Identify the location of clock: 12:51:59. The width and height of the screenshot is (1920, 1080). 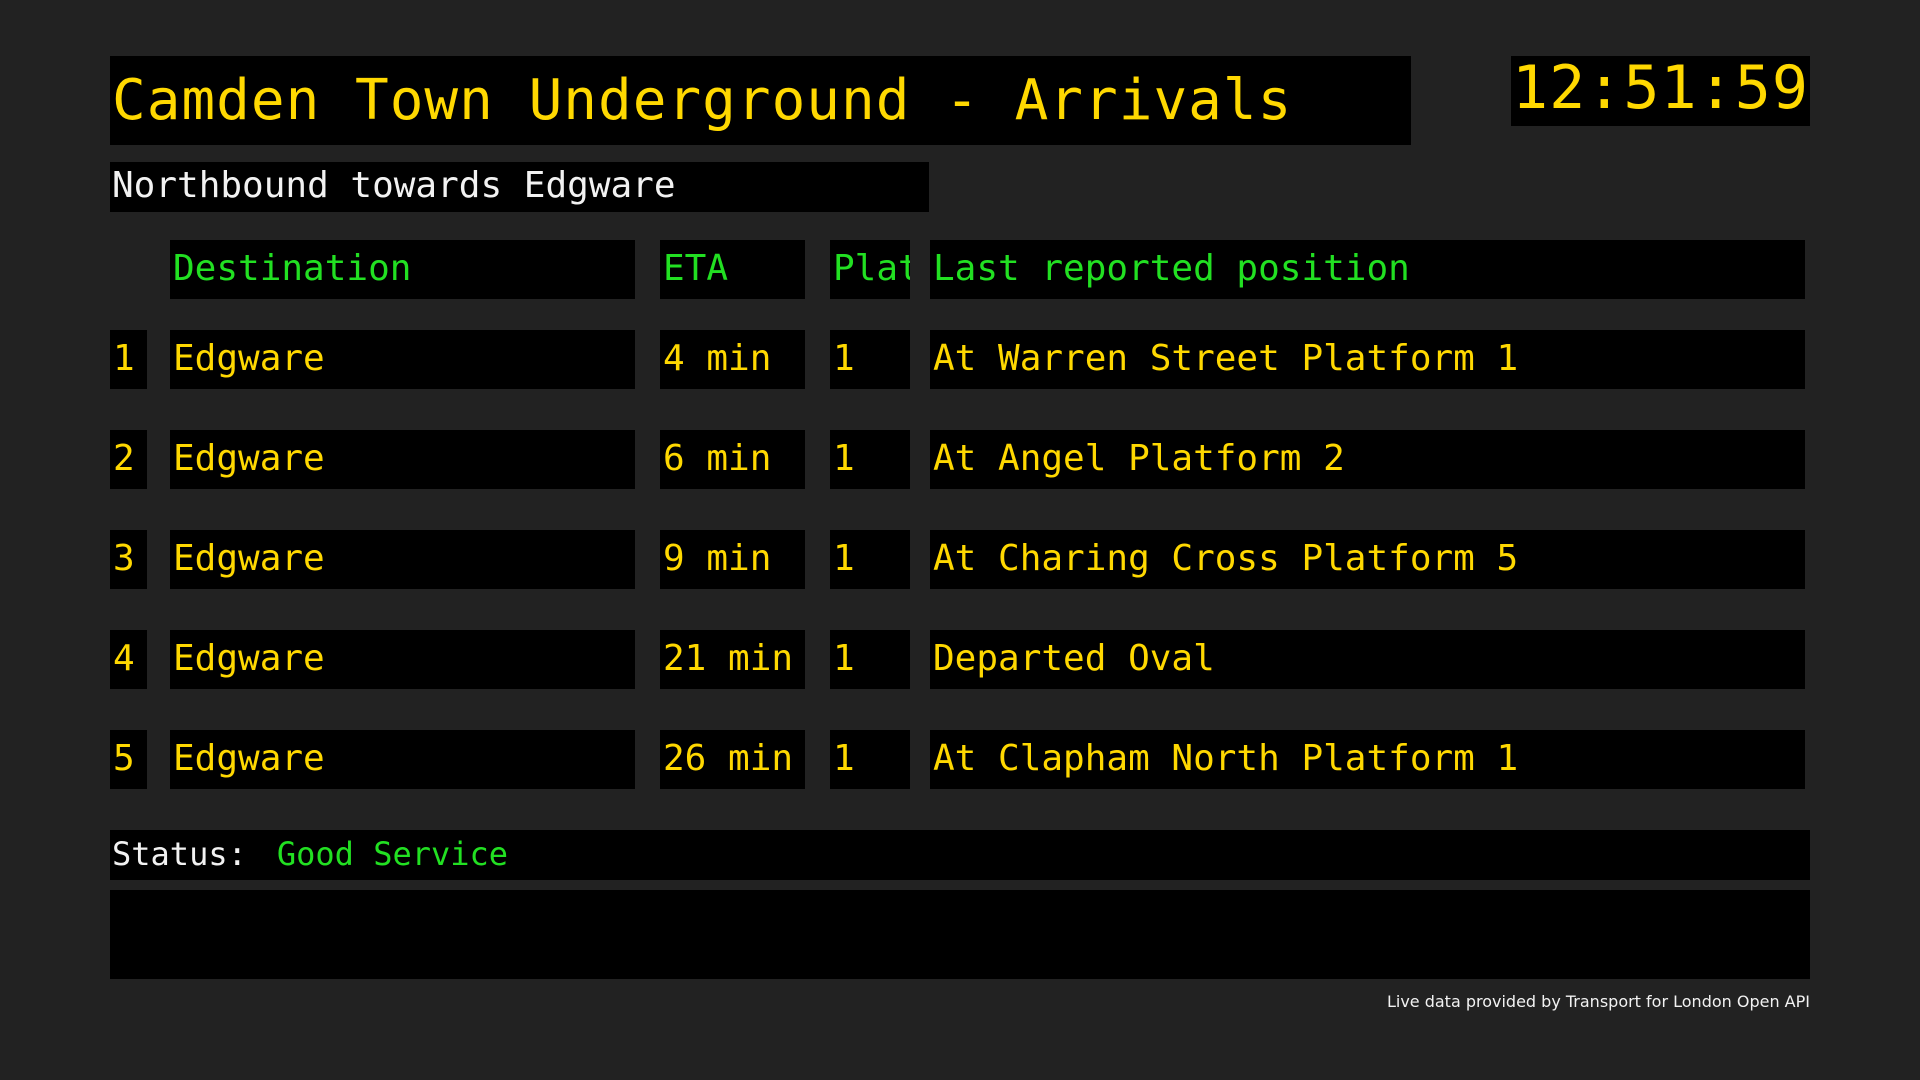
(1660, 91).